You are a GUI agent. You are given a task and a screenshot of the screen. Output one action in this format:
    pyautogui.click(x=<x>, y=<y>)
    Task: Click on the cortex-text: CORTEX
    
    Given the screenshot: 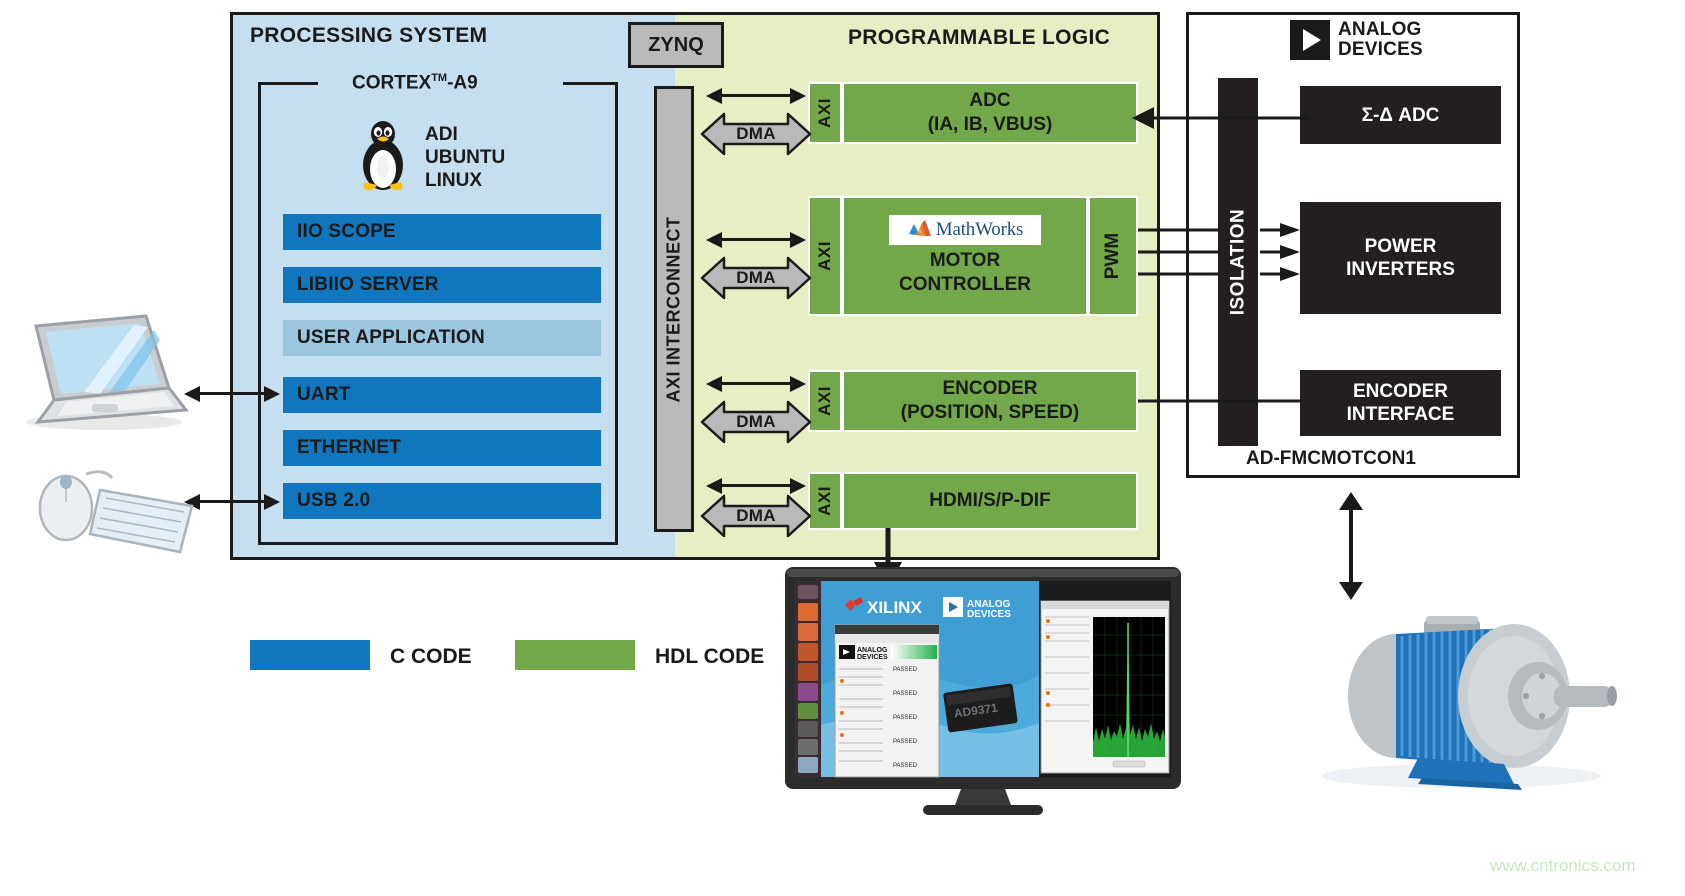 What is the action you would take?
    pyautogui.click(x=392, y=83)
    